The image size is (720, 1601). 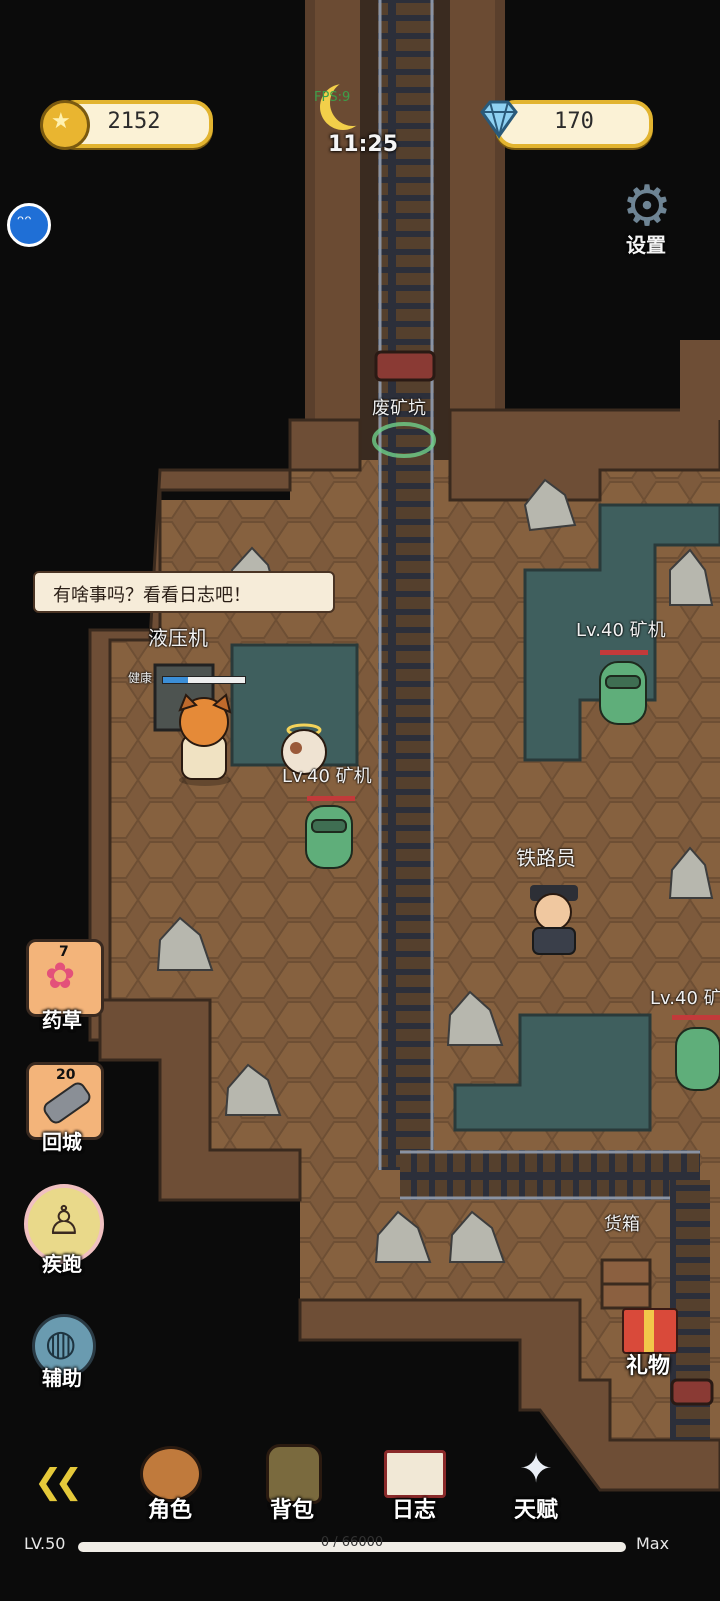 I want to click on herb-label: 药草, so click(x=62, y=1020).